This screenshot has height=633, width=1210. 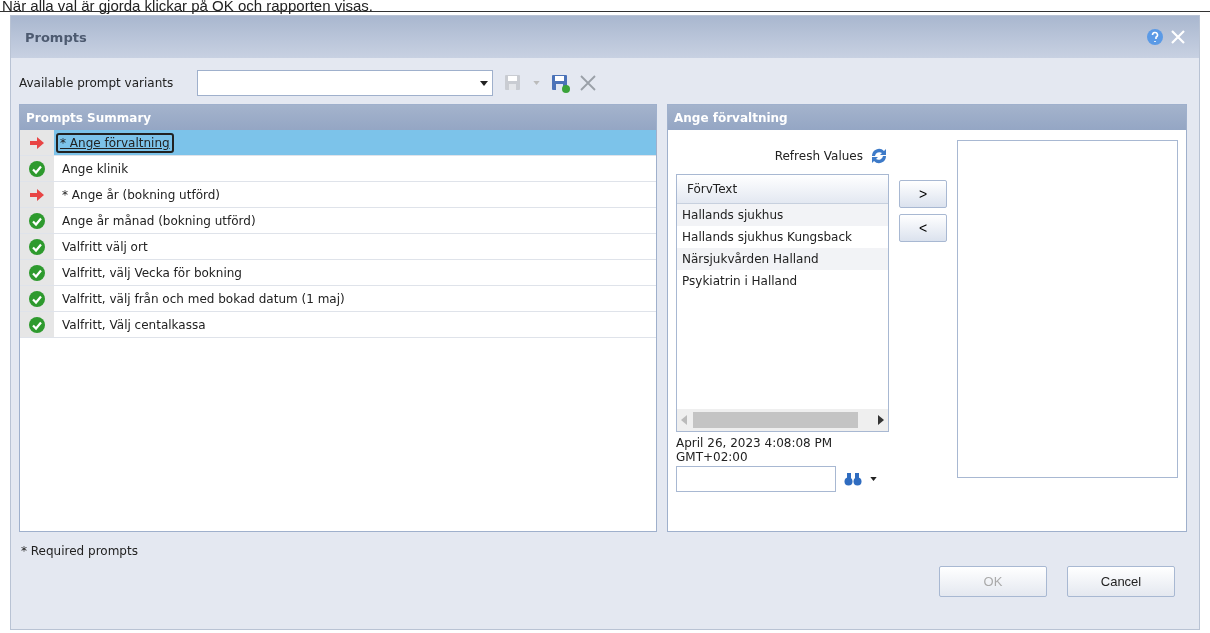 I want to click on delete-icon, so click(x=588, y=83).